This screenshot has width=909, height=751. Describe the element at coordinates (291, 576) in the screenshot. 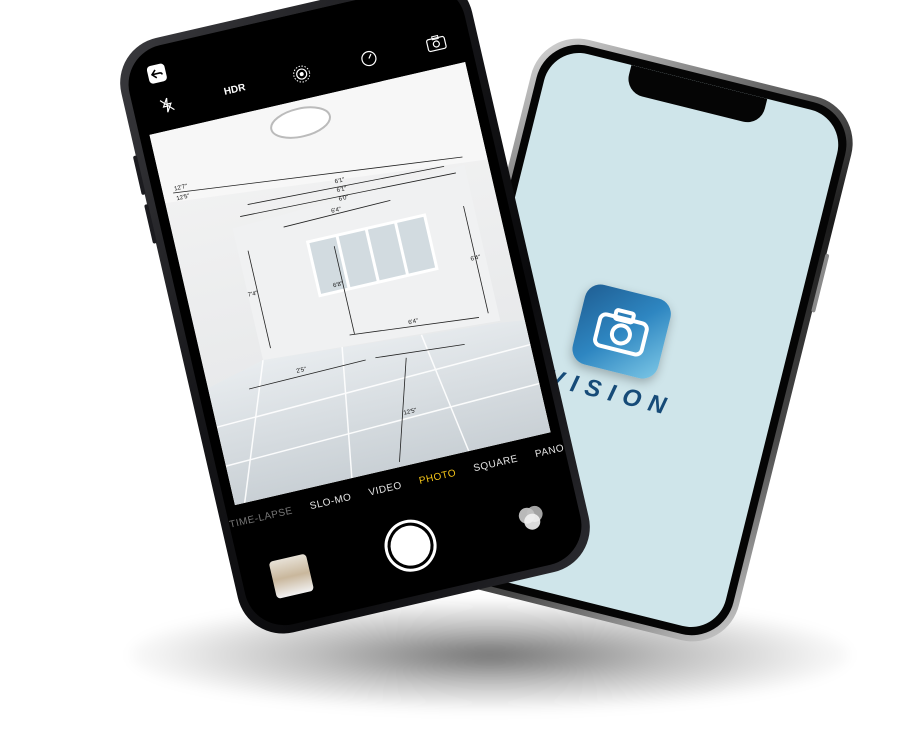

I see `last-photo-thumbnail` at that location.